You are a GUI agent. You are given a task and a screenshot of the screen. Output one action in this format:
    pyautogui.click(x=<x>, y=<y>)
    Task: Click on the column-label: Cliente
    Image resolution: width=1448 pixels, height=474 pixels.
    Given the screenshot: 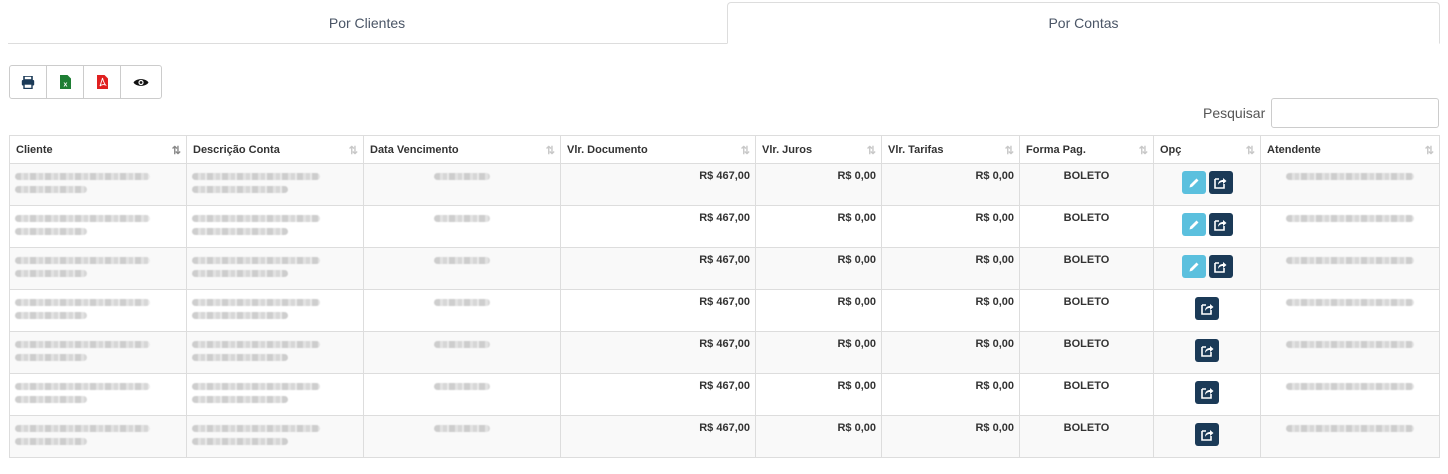 What is the action you would take?
    pyautogui.click(x=34, y=149)
    